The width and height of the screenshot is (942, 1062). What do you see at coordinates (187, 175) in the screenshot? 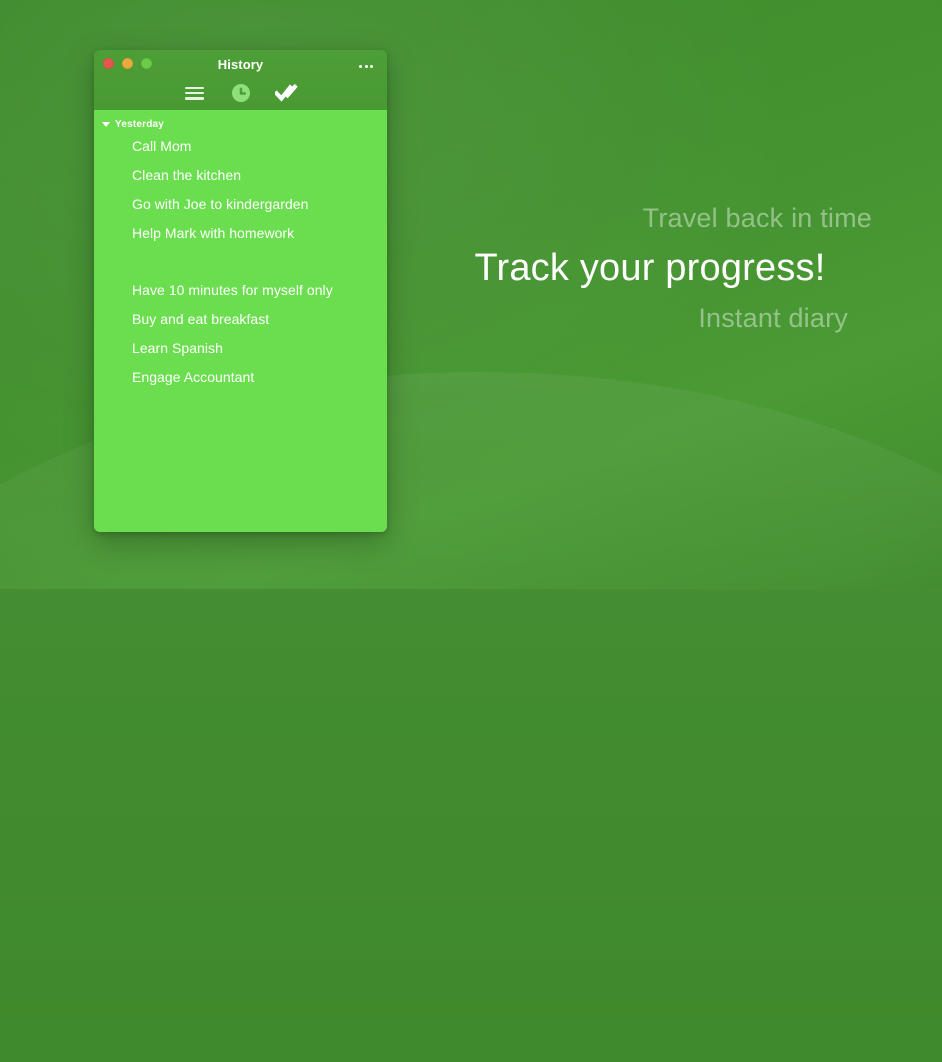
I see `list-item-label: Clean the kitchen` at bounding box center [187, 175].